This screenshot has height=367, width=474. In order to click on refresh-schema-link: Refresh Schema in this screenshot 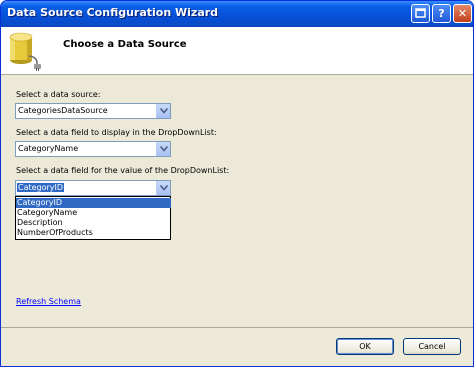, I will do `click(48, 301)`.